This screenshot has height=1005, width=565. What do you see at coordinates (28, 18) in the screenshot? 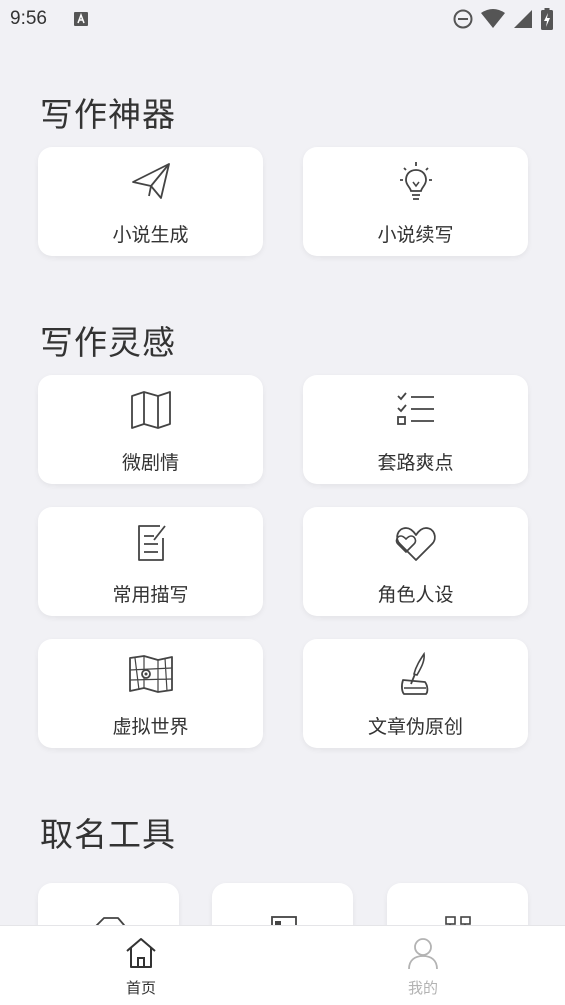
I see `status-time: 9:56` at bounding box center [28, 18].